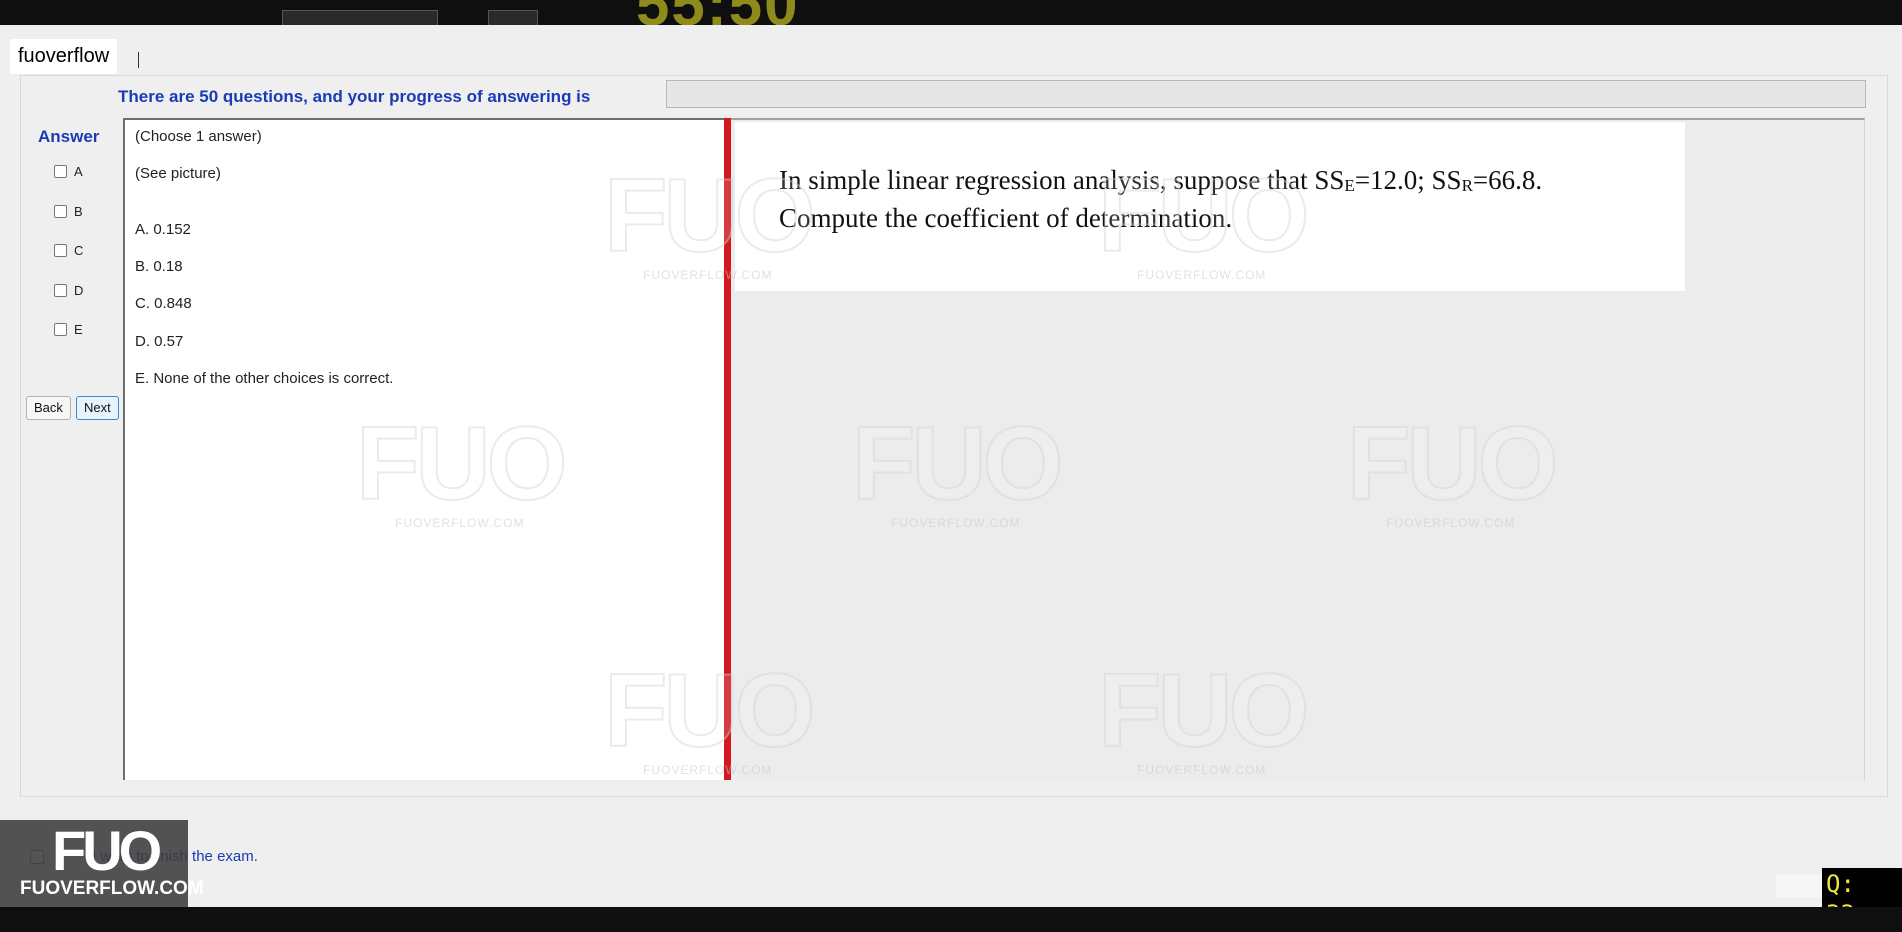 This screenshot has height=932, width=1902. What do you see at coordinates (48, 408) in the screenshot?
I see `back-button: Back` at bounding box center [48, 408].